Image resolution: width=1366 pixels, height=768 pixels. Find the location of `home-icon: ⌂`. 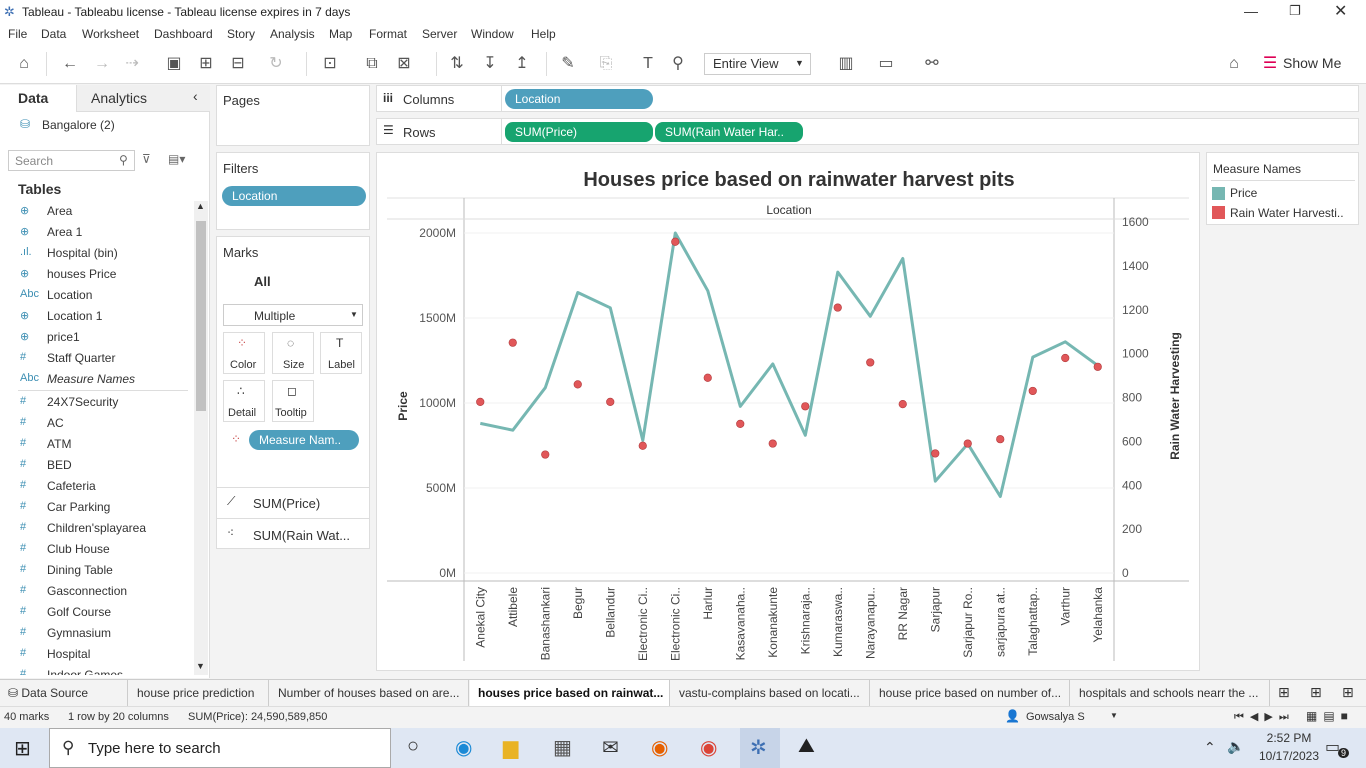

home-icon: ⌂ is located at coordinates (24, 64).